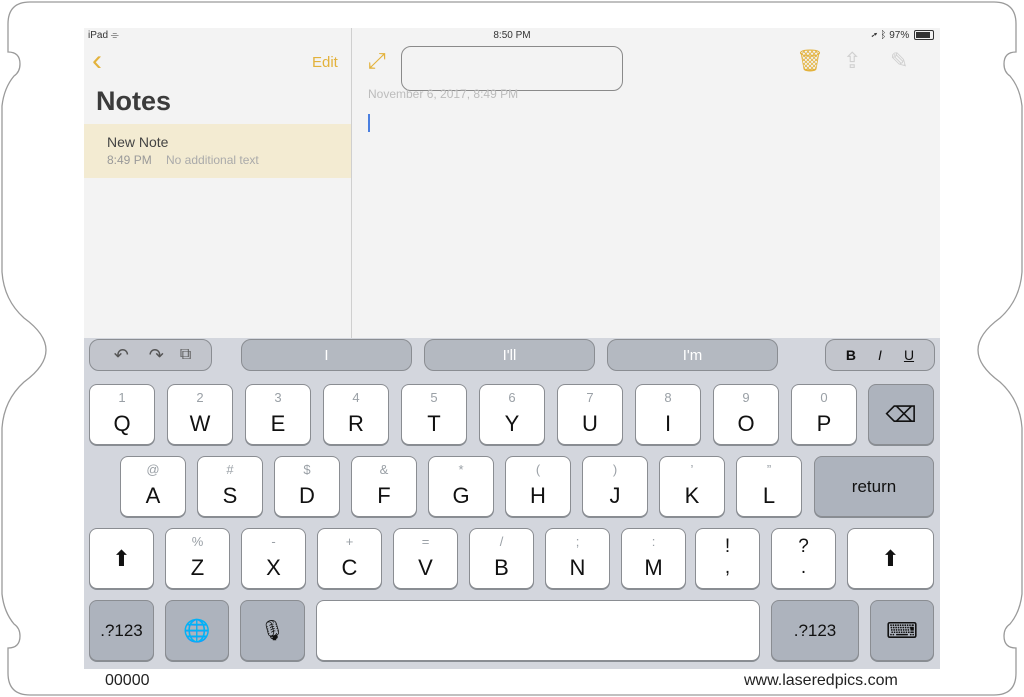  I want to click on undo-redo-group: ↶ ↷ ⧉, so click(150, 355).